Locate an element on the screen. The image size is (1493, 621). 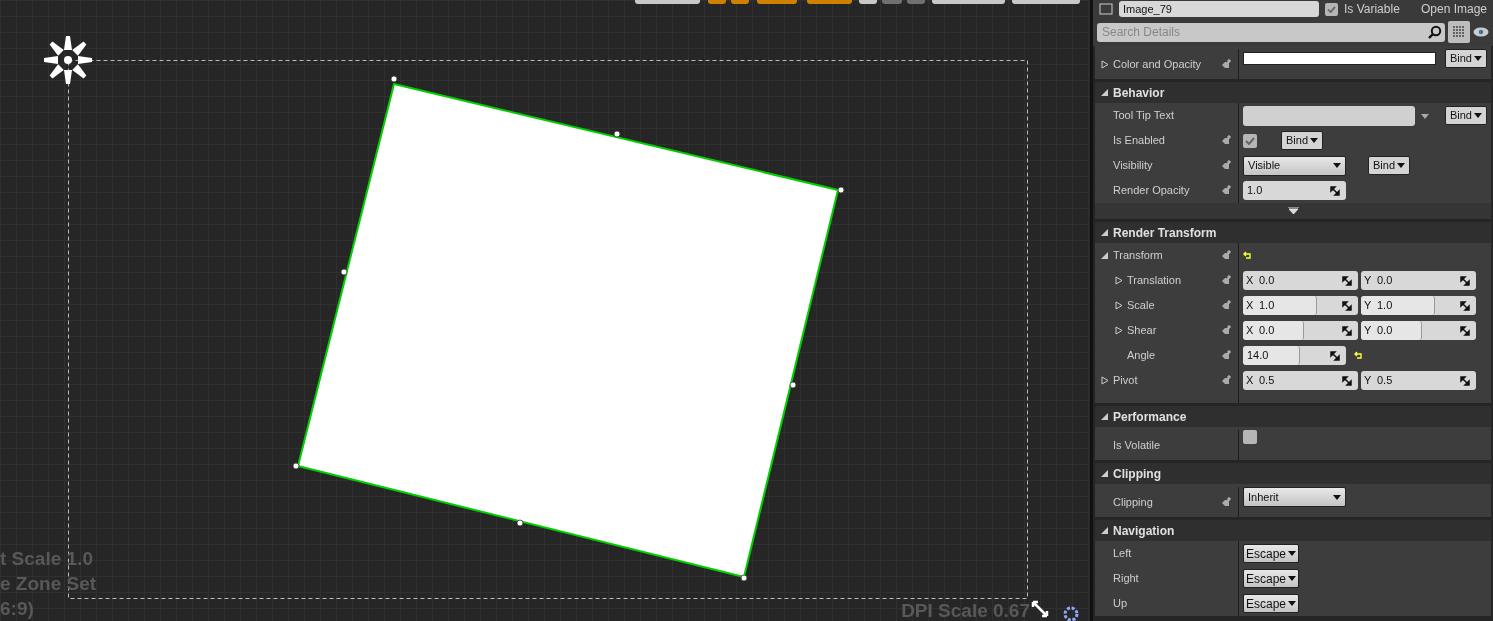
grid-list-icon is located at coordinates (1459, 32).